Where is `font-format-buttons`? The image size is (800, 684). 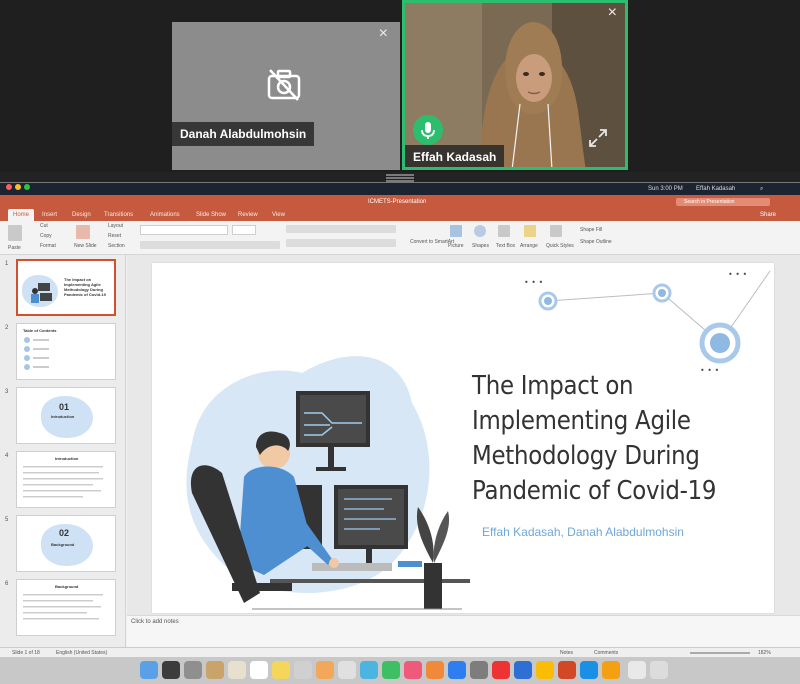 font-format-buttons is located at coordinates (210, 245).